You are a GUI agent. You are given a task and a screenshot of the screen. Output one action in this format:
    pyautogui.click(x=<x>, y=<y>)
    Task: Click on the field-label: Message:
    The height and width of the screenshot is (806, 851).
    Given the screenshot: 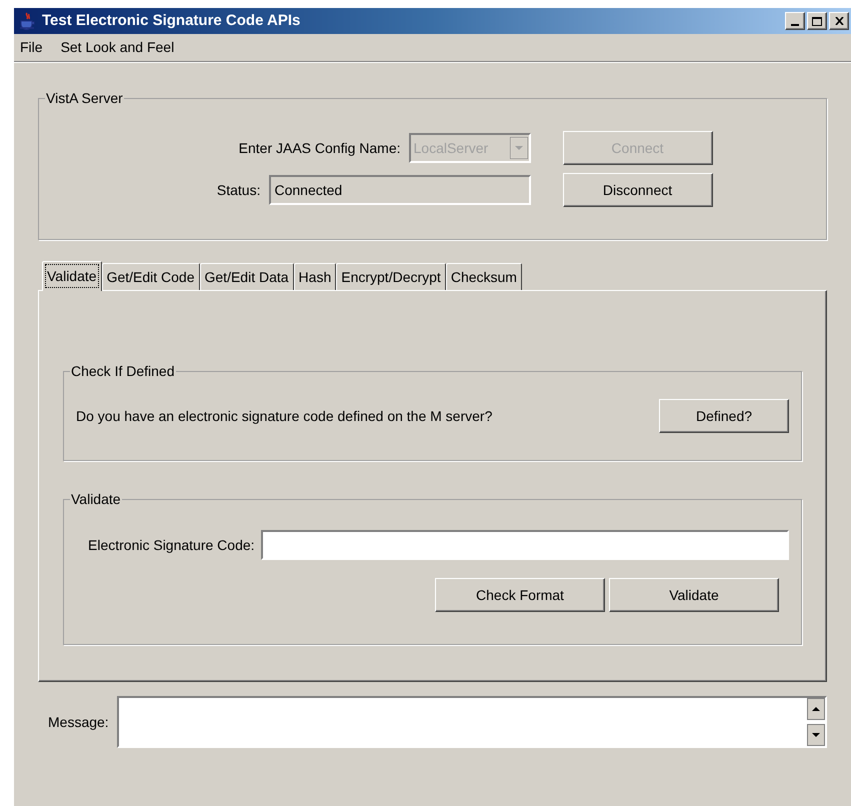 What is the action you would take?
    pyautogui.click(x=78, y=722)
    